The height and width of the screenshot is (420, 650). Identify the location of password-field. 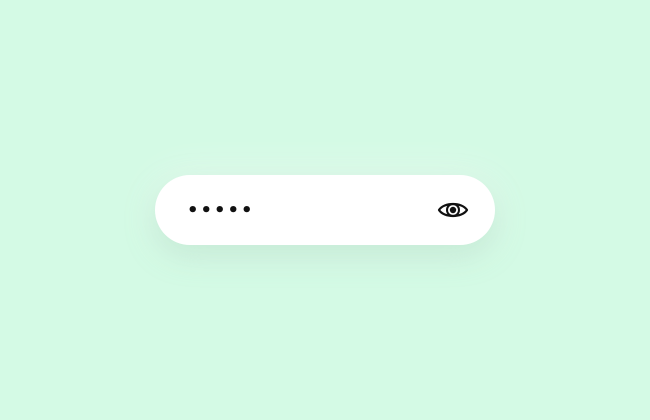
(325, 210).